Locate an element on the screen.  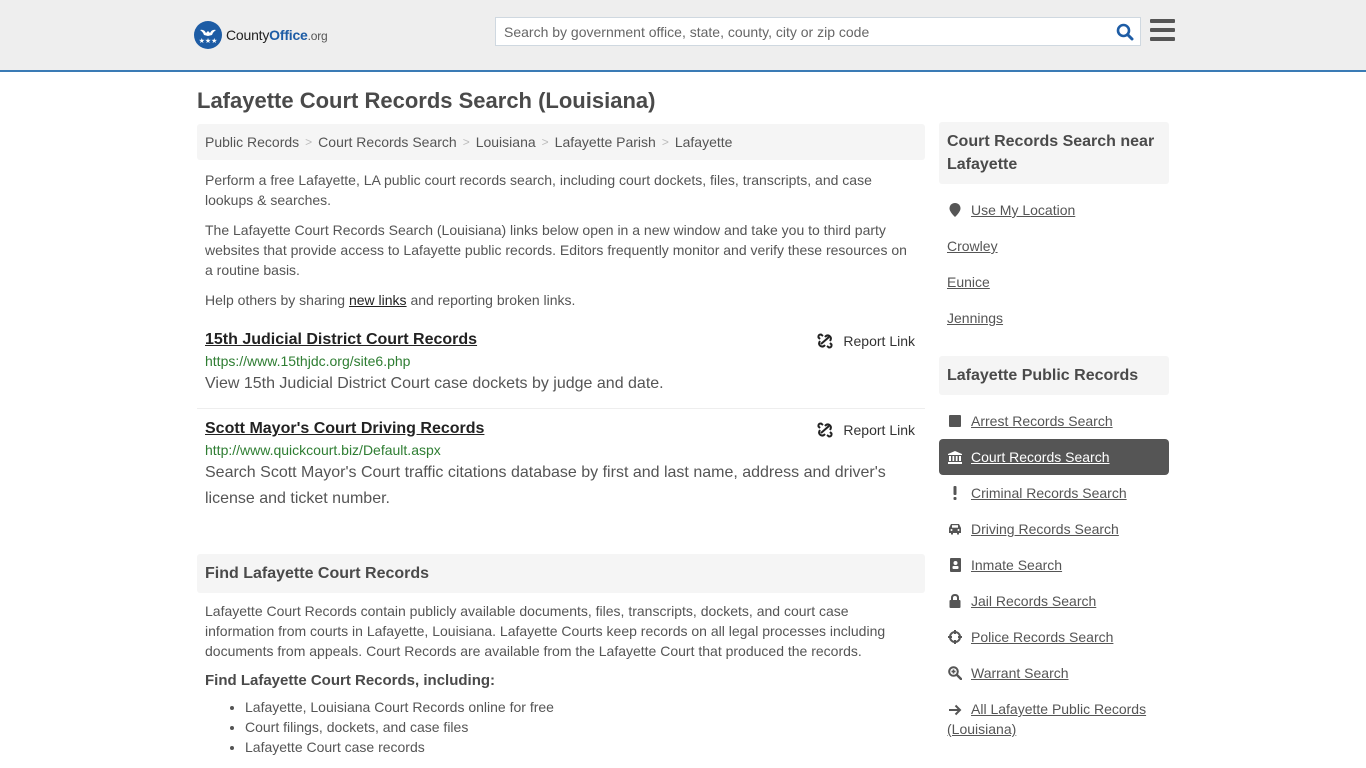
result-url: https://www.15thjdc.org/site6.php is located at coordinates (308, 361).